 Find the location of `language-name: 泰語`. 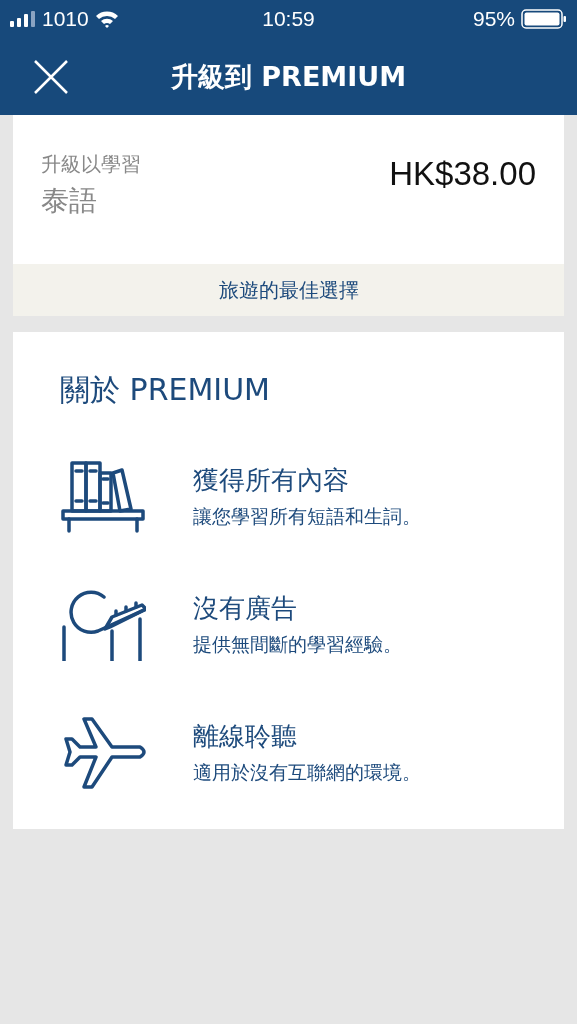

language-name: 泰語 is located at coordinates (69, 201).